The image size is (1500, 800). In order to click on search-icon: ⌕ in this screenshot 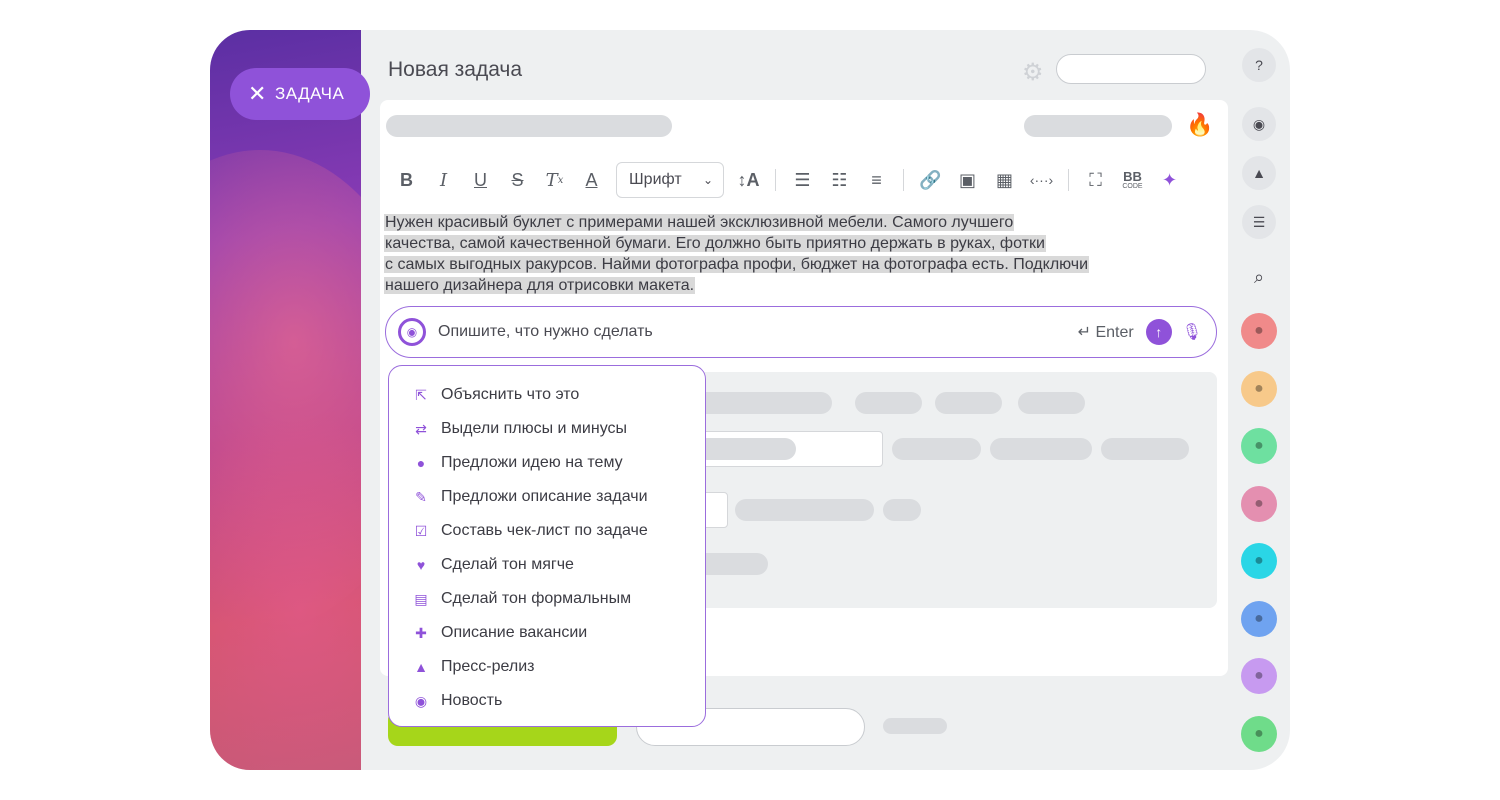, I will do `click(1259, 277)`.